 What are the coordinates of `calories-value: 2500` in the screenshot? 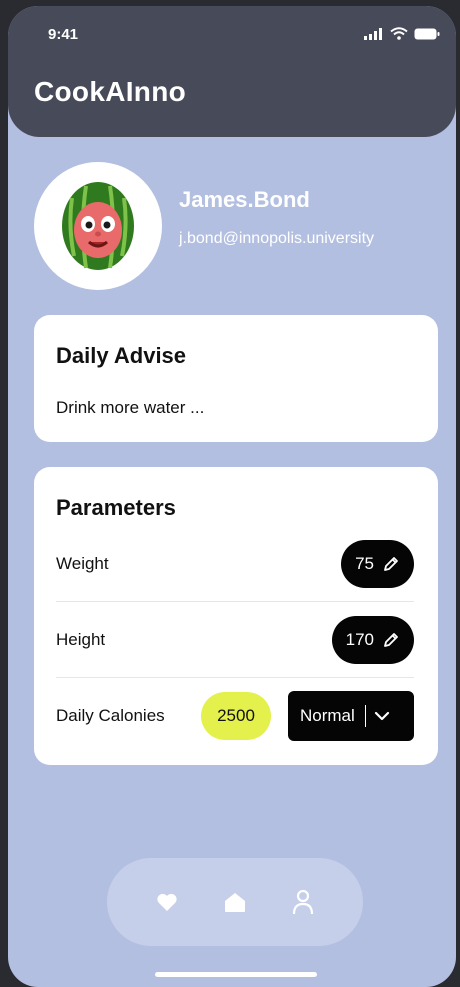 It's located at (236, 716).